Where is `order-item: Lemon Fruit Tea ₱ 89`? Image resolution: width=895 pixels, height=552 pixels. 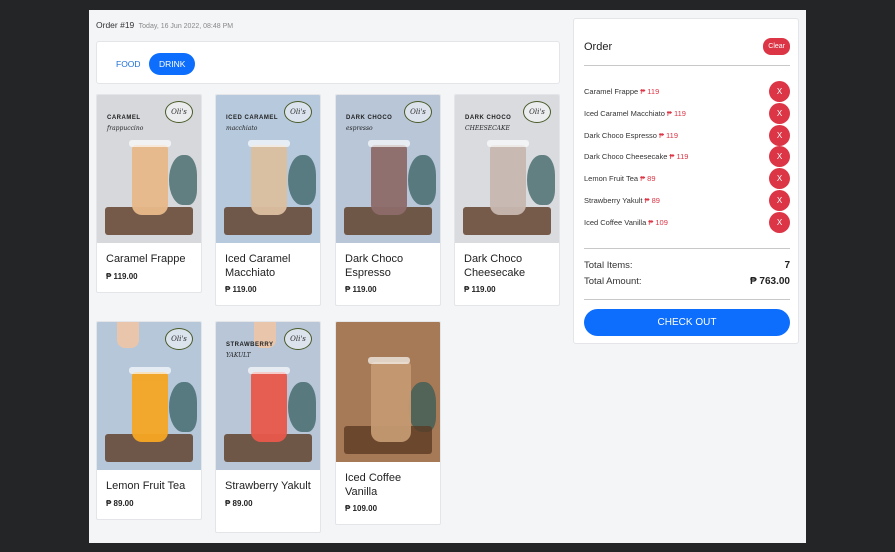
order-item: Lemon Fruit Tea ₱ 89 is located at coordinates (620, 178).